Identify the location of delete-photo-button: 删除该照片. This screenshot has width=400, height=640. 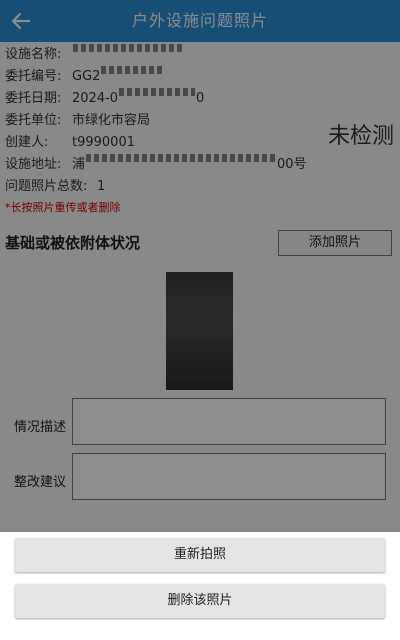
(200, 601).